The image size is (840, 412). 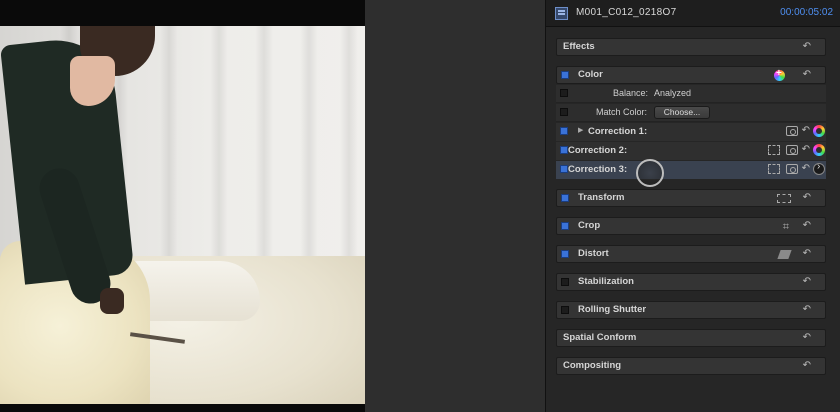 I want to click on color-section: Color ↶, so click(x=691, y=75).